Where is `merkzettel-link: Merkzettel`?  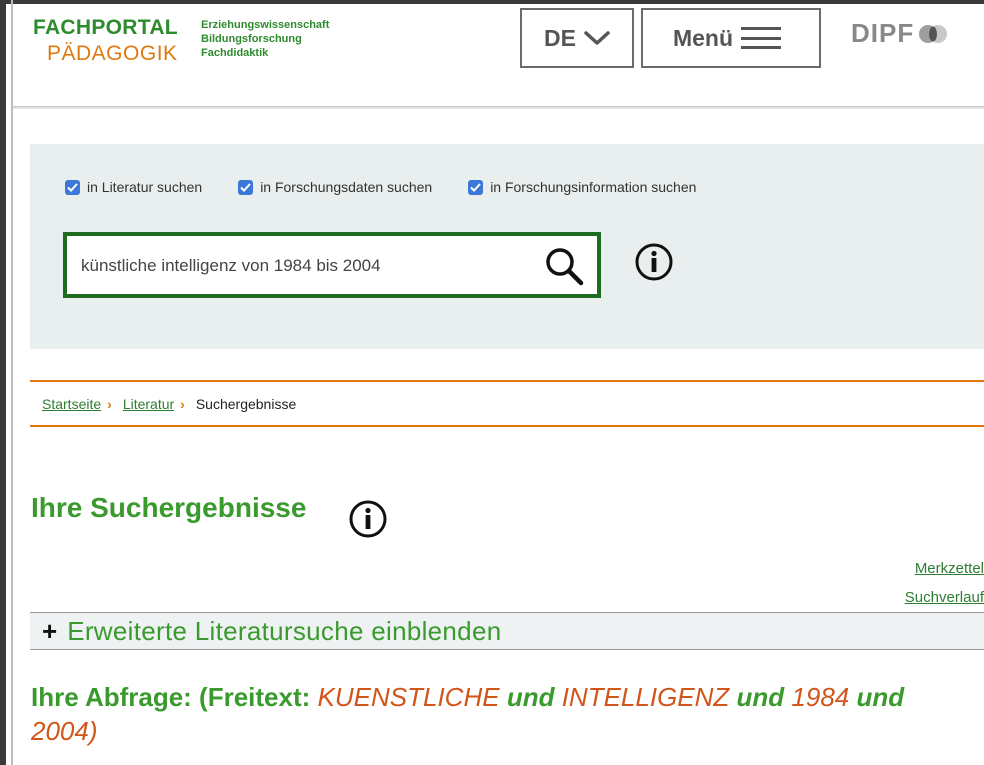 merkzettel-link: Merkzettel is located at coordinates (949, 568).